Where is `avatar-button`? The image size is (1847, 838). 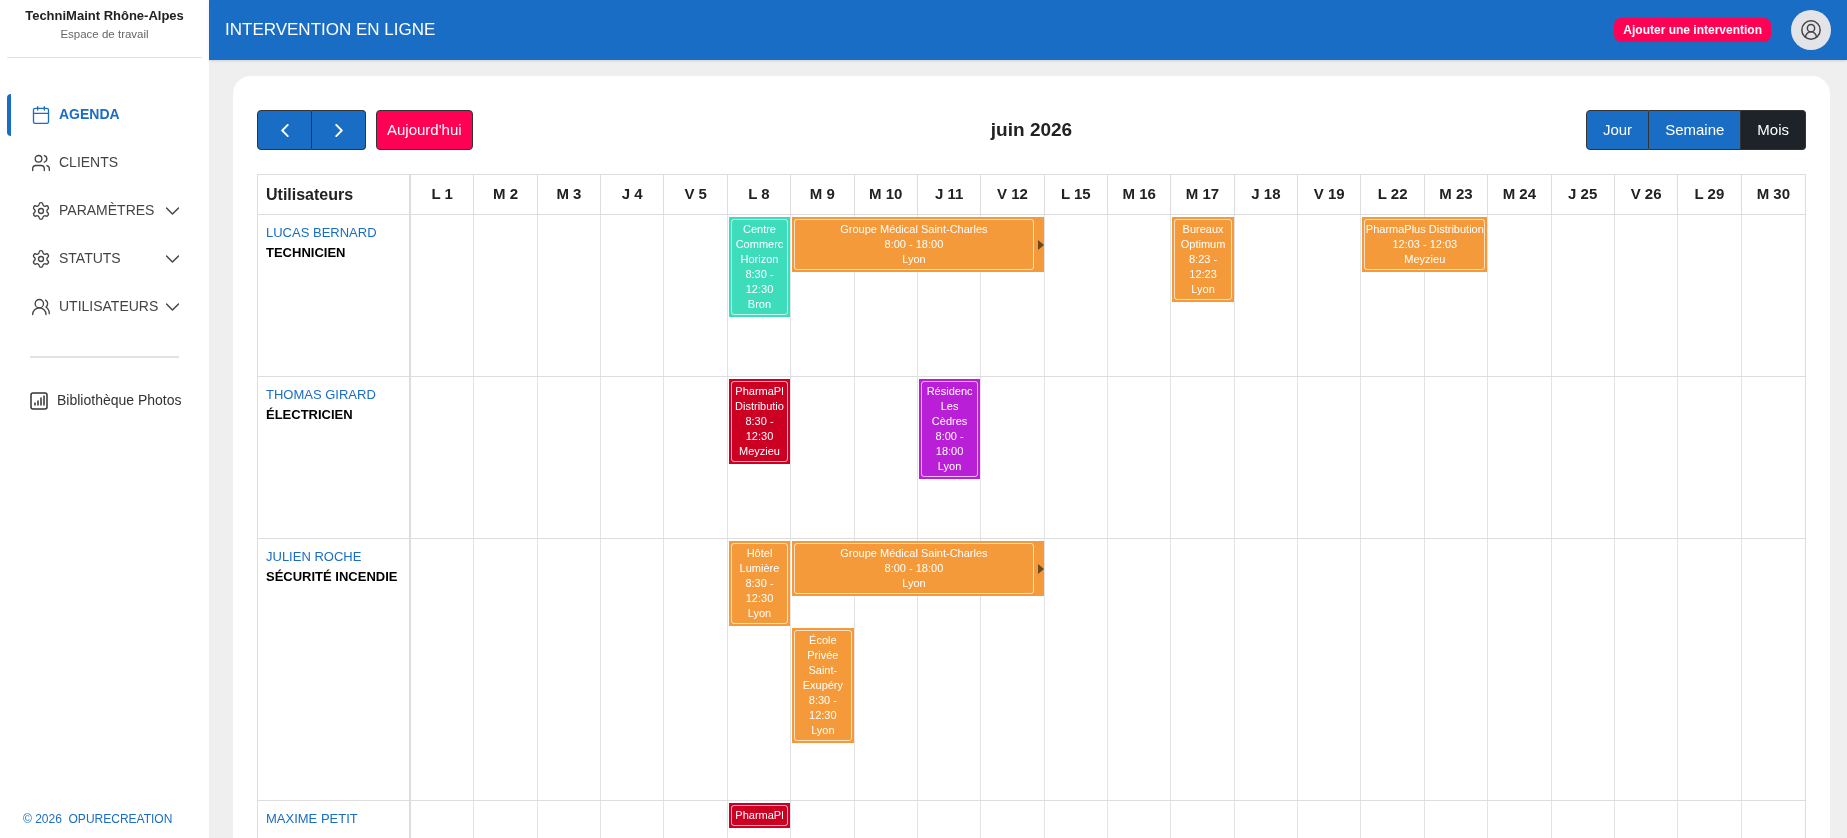 avatar-button is located at coordinates (1811, 30).